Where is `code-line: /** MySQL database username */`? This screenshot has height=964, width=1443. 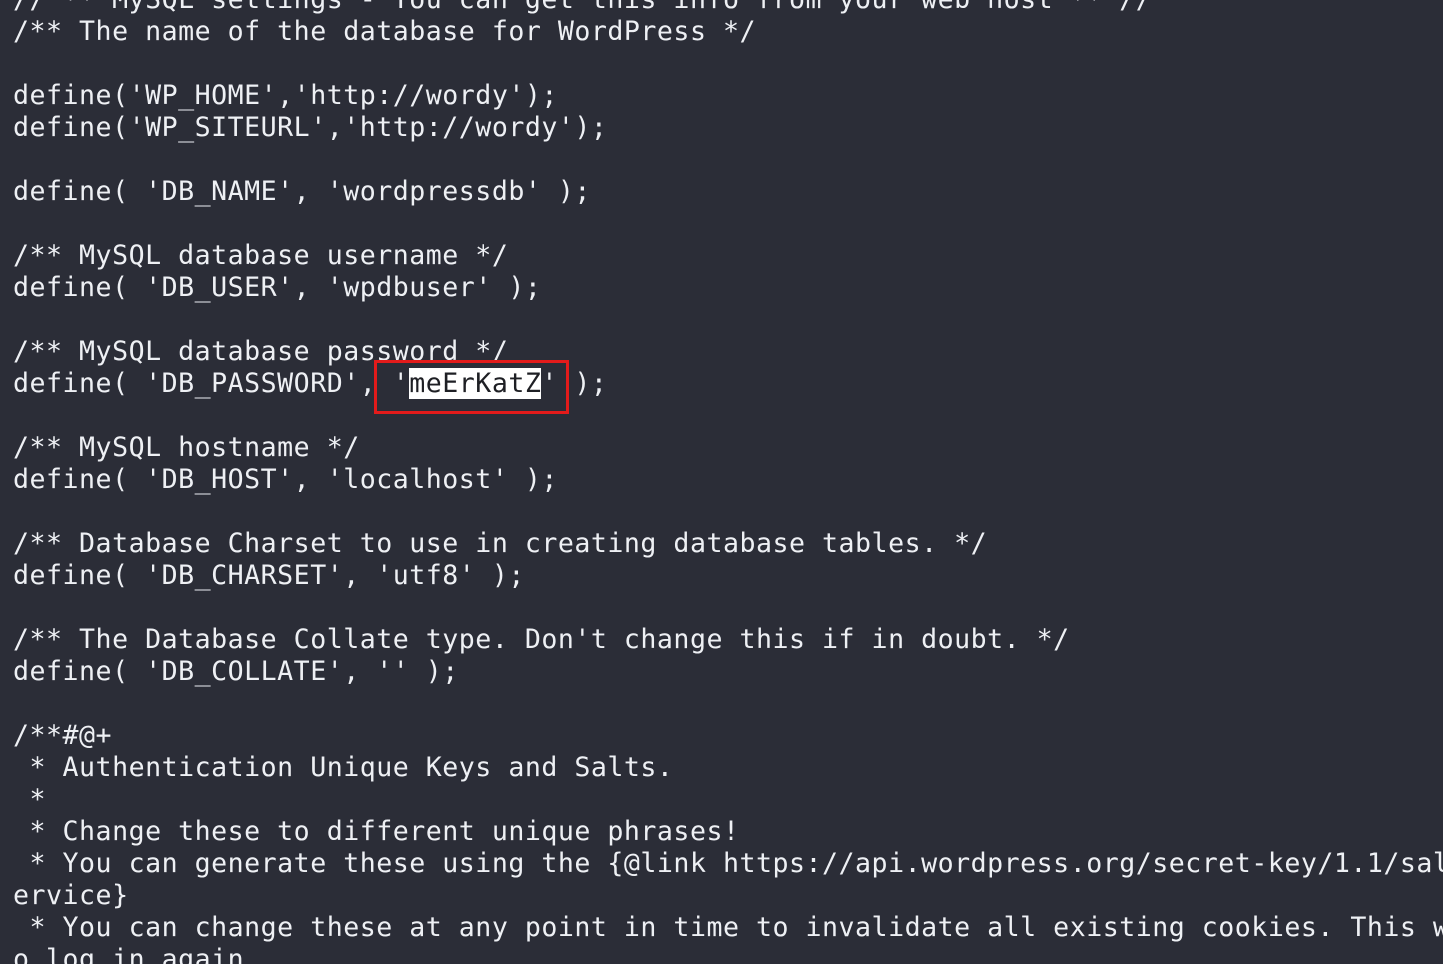
code-line: /** MySQL database username */ is located at coordinates (261, 255).